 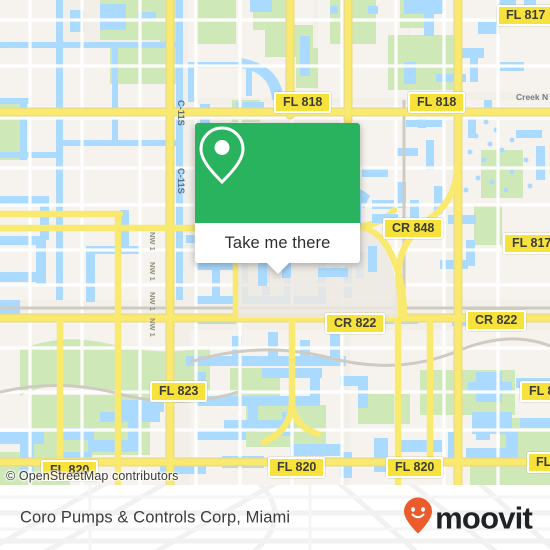 What do you see at coordinates (179, 391) in the screenshot?
I see `road-shield: FL 823` at bounding box center [179, 391].